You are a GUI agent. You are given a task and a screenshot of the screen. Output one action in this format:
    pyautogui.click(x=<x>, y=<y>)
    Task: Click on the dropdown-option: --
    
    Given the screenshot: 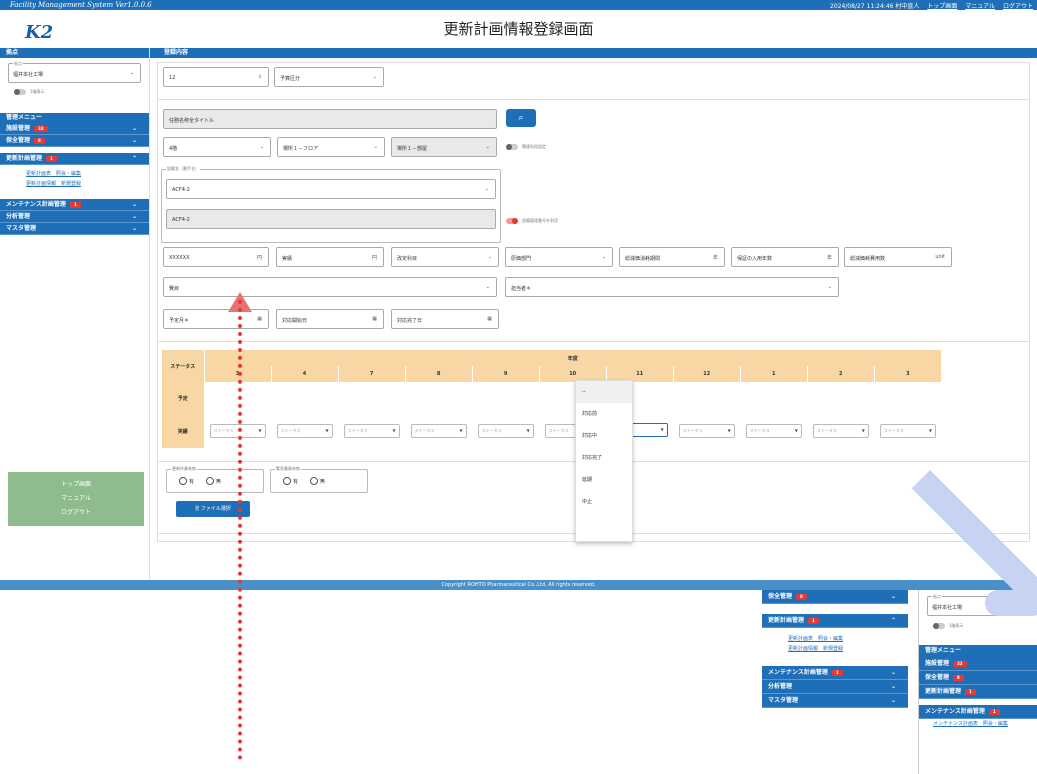 What is the action you would take?
    pyautogui.click(x=604, y=392)
    